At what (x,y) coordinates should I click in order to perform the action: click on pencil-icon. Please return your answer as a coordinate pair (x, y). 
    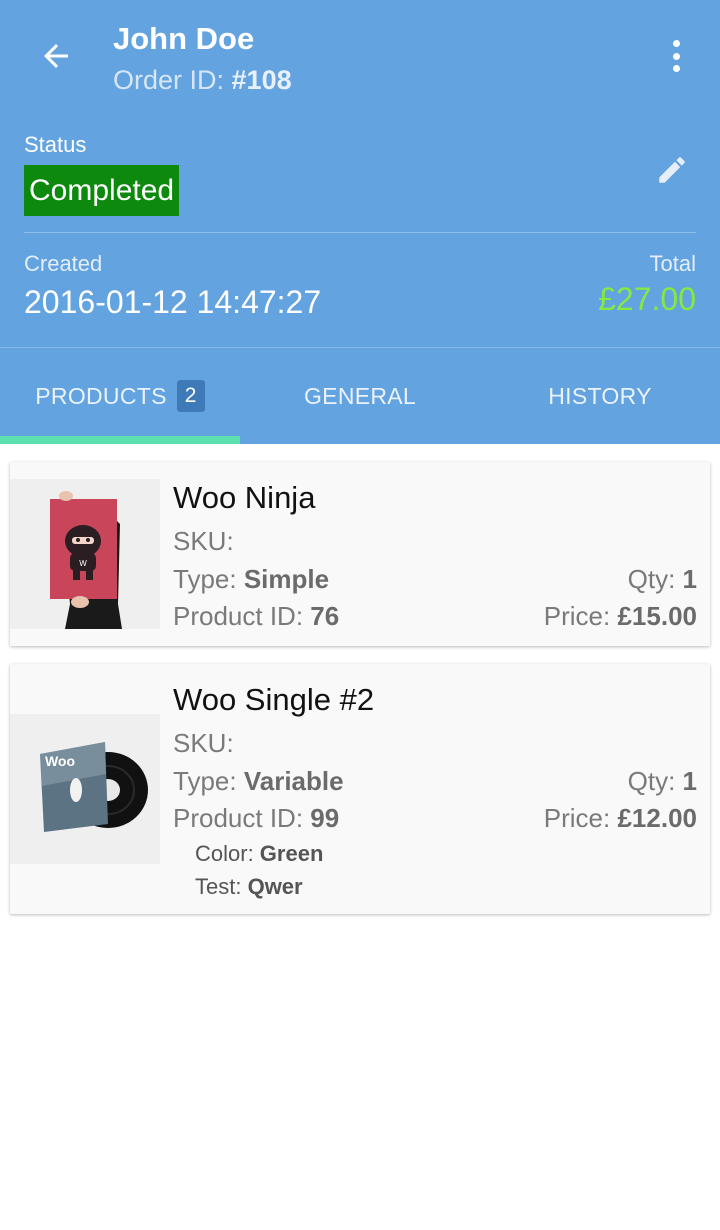
    Looking at the image, I should click on (672, 170).